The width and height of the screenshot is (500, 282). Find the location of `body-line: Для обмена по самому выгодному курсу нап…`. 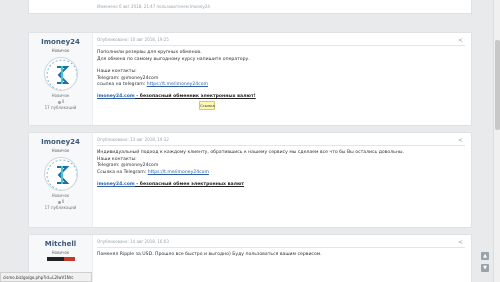

body-line: Для обмена по самому выгодному курсу нап… is located at coordinates (173, 59).